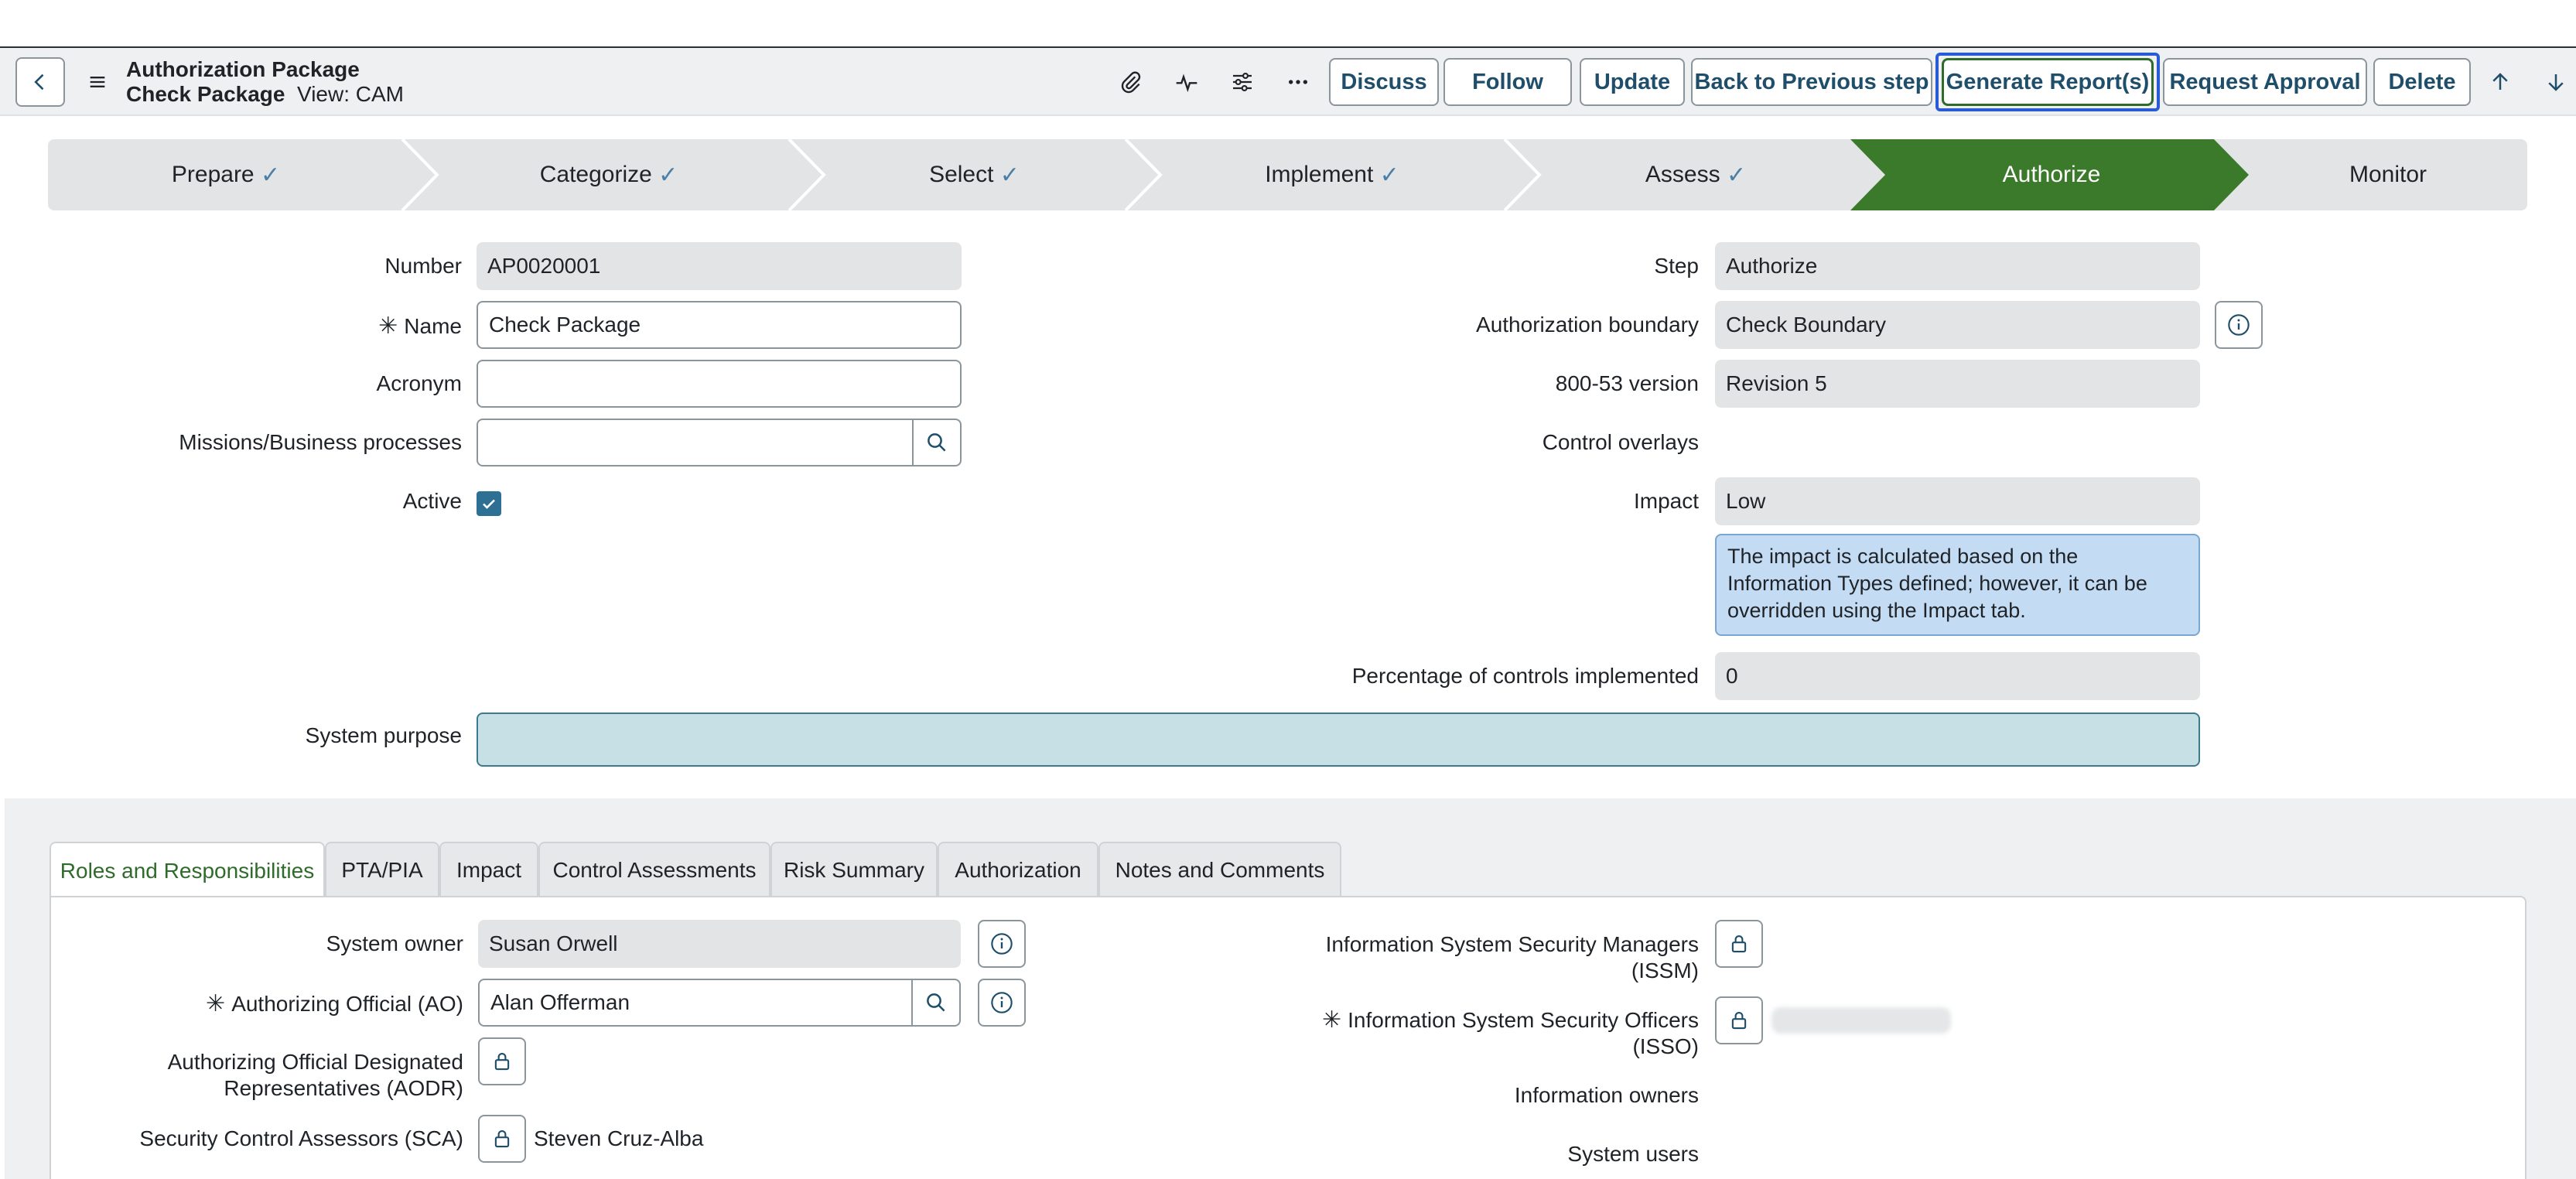  Describe the element at coordinates (1676, 266) in the screenshot. I see `step-label: Step` at that location.